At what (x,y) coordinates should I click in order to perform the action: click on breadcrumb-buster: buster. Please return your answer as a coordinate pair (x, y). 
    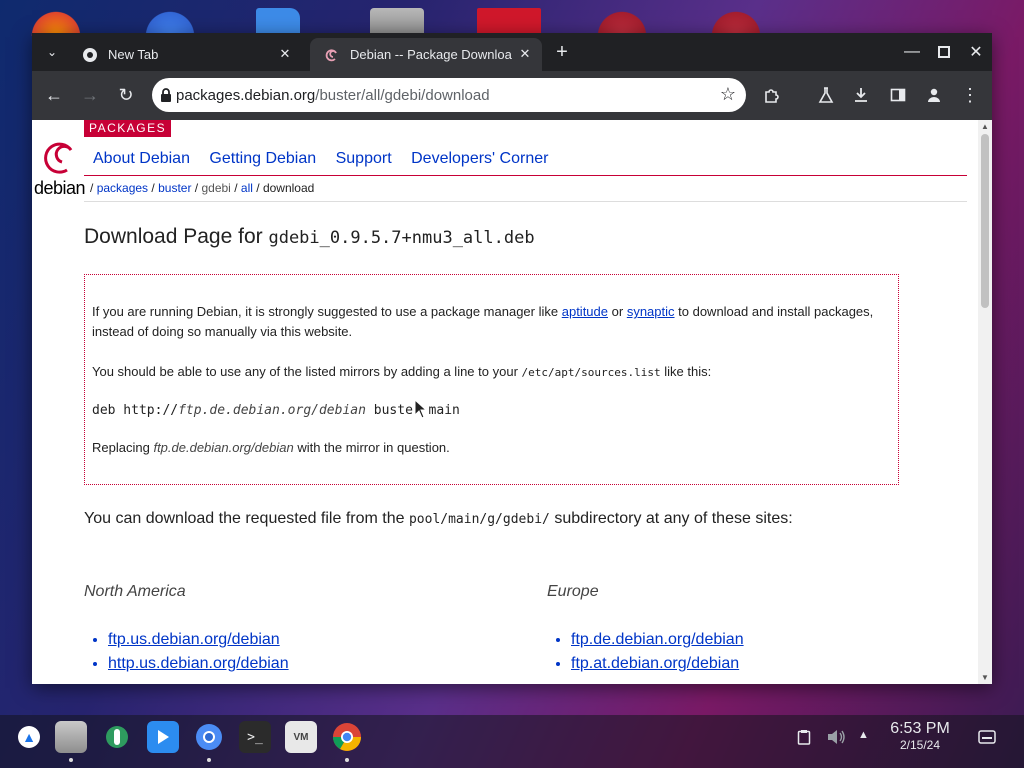
    Looking at the image, I should click on (174, 188).